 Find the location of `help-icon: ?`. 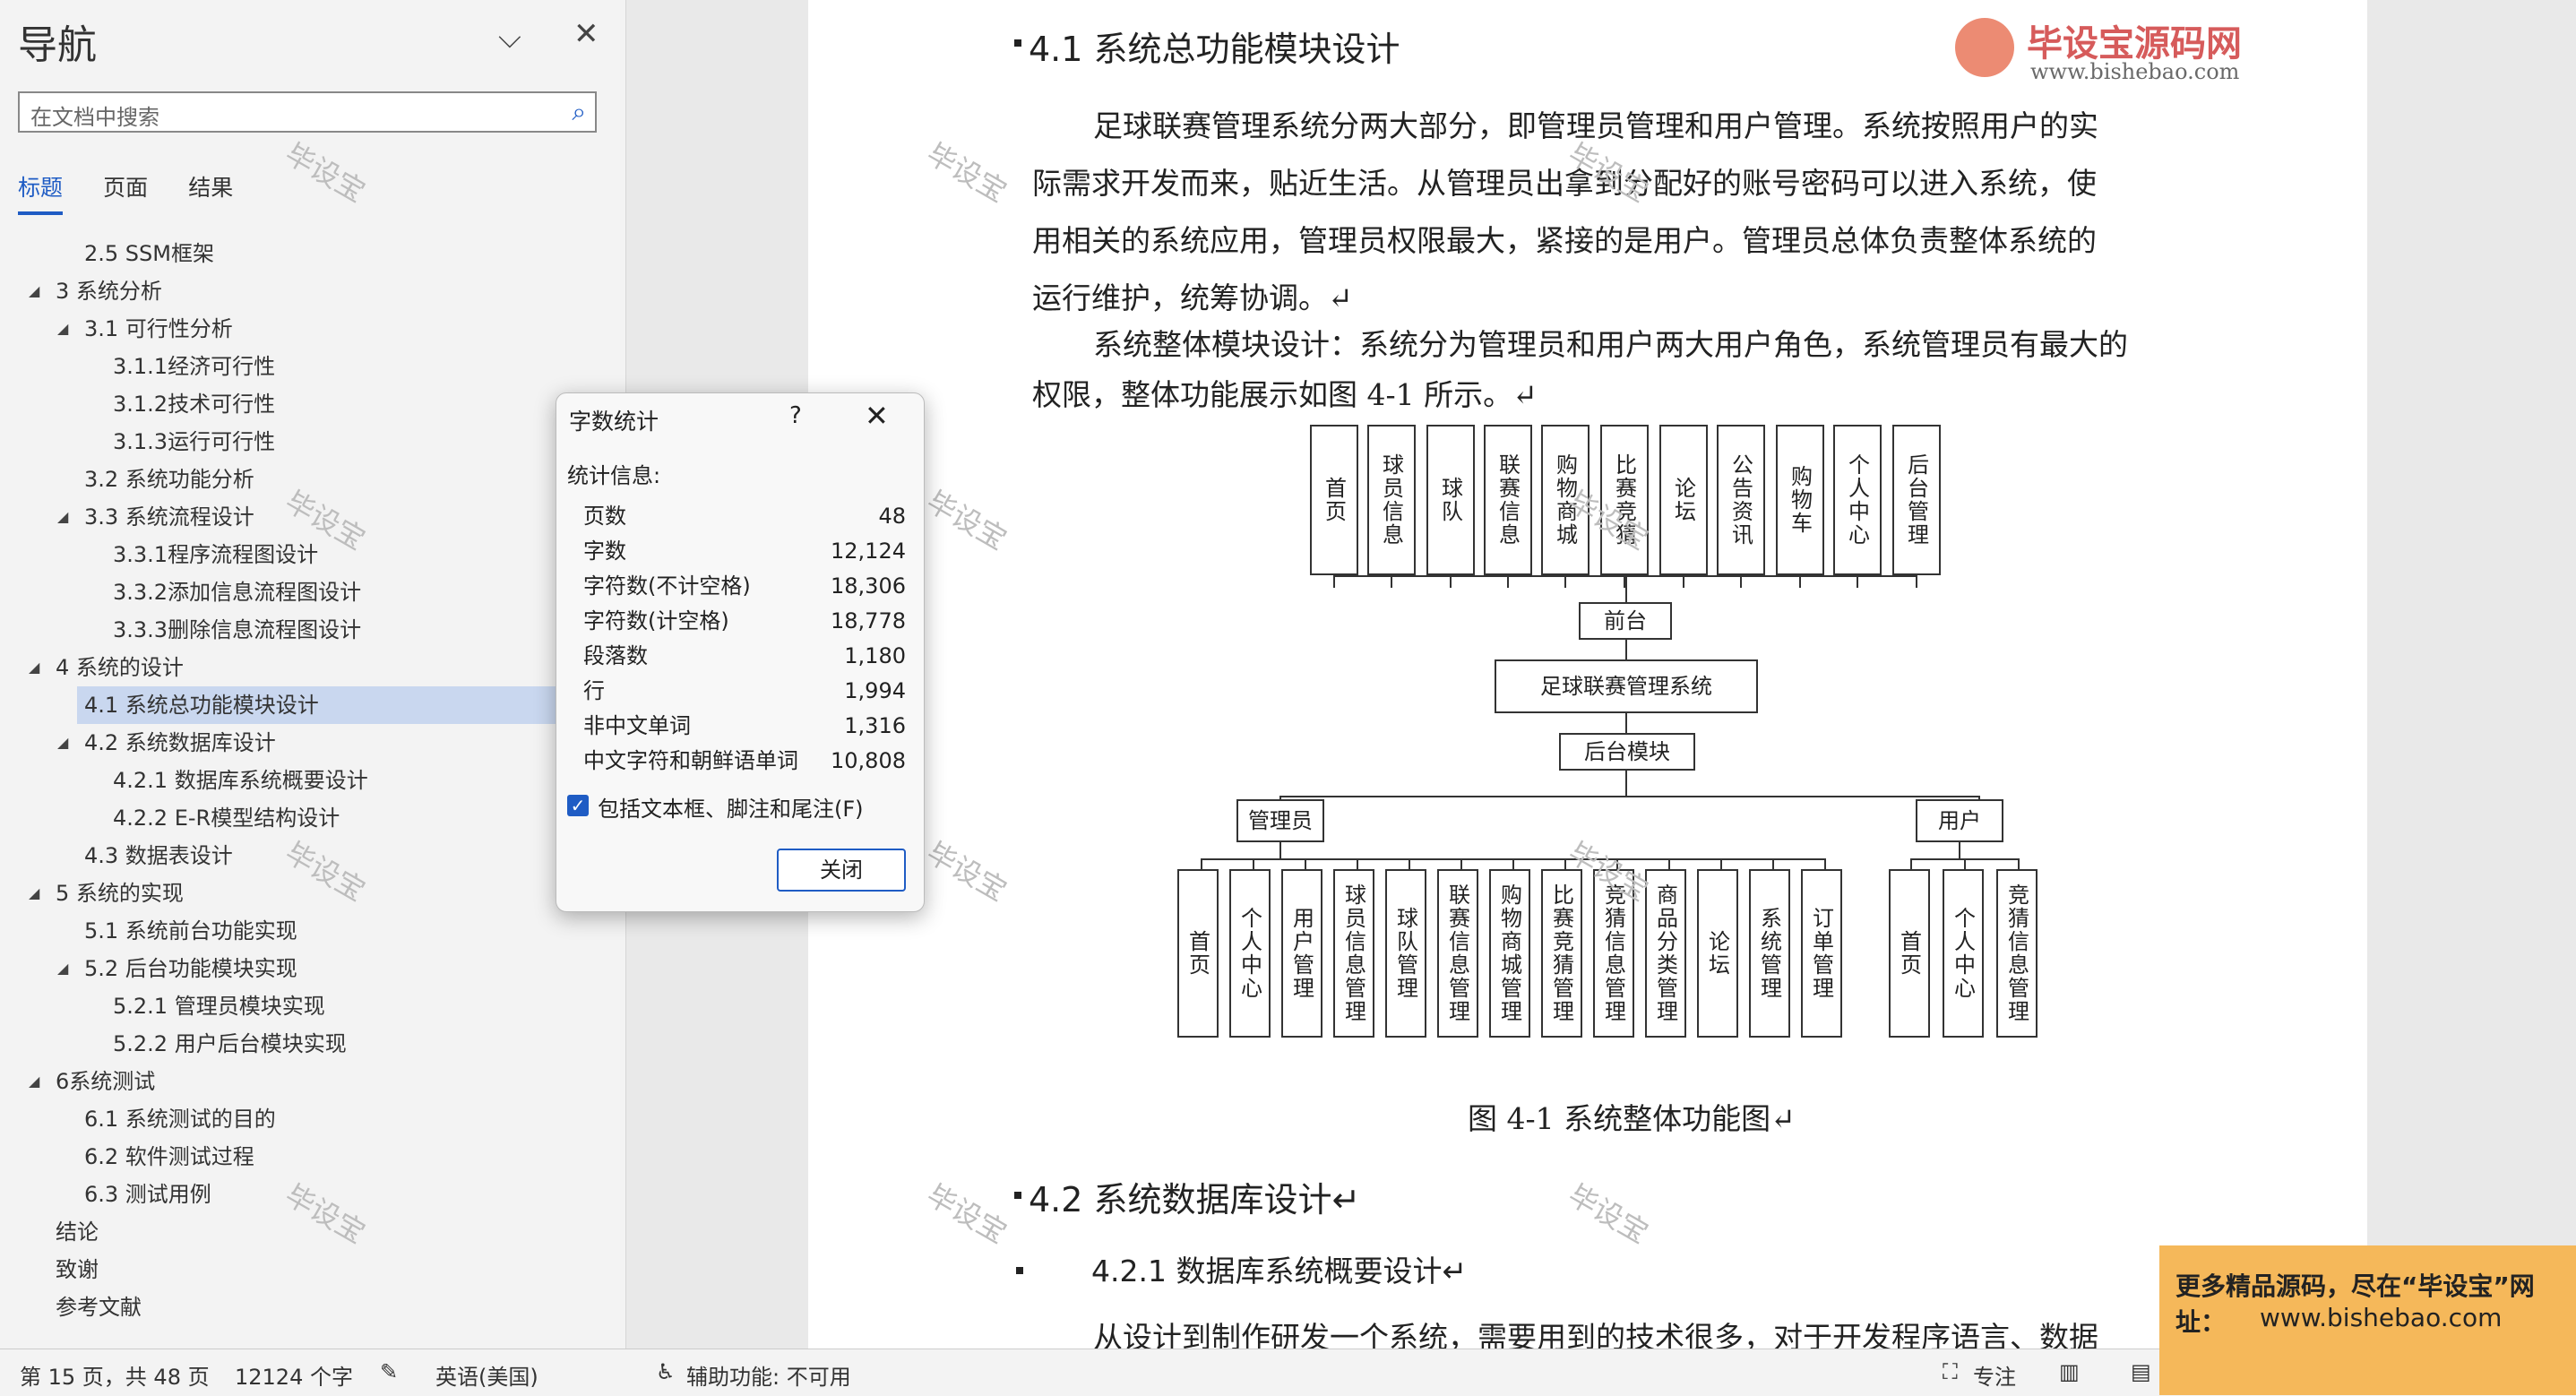

help-icon: ? is located at coordinates (795, 416).